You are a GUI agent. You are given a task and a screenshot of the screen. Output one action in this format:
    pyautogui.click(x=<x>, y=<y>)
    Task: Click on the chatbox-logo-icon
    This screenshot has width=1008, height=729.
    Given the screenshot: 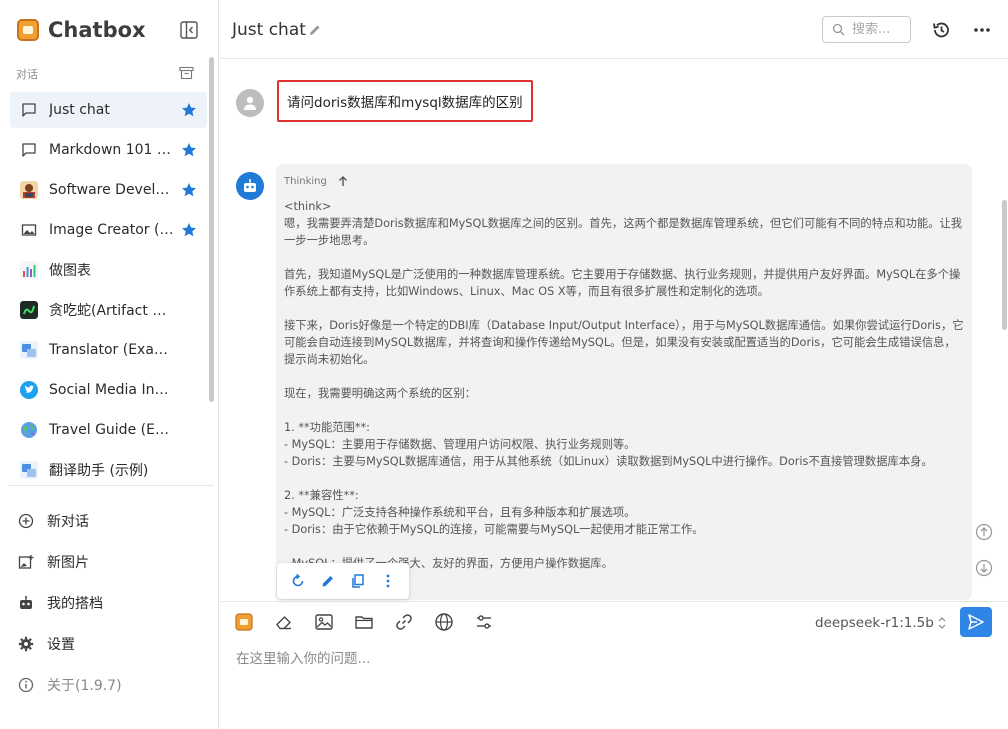 What is the action you would take?
    pyautogui.click(x=28, y=30)
    